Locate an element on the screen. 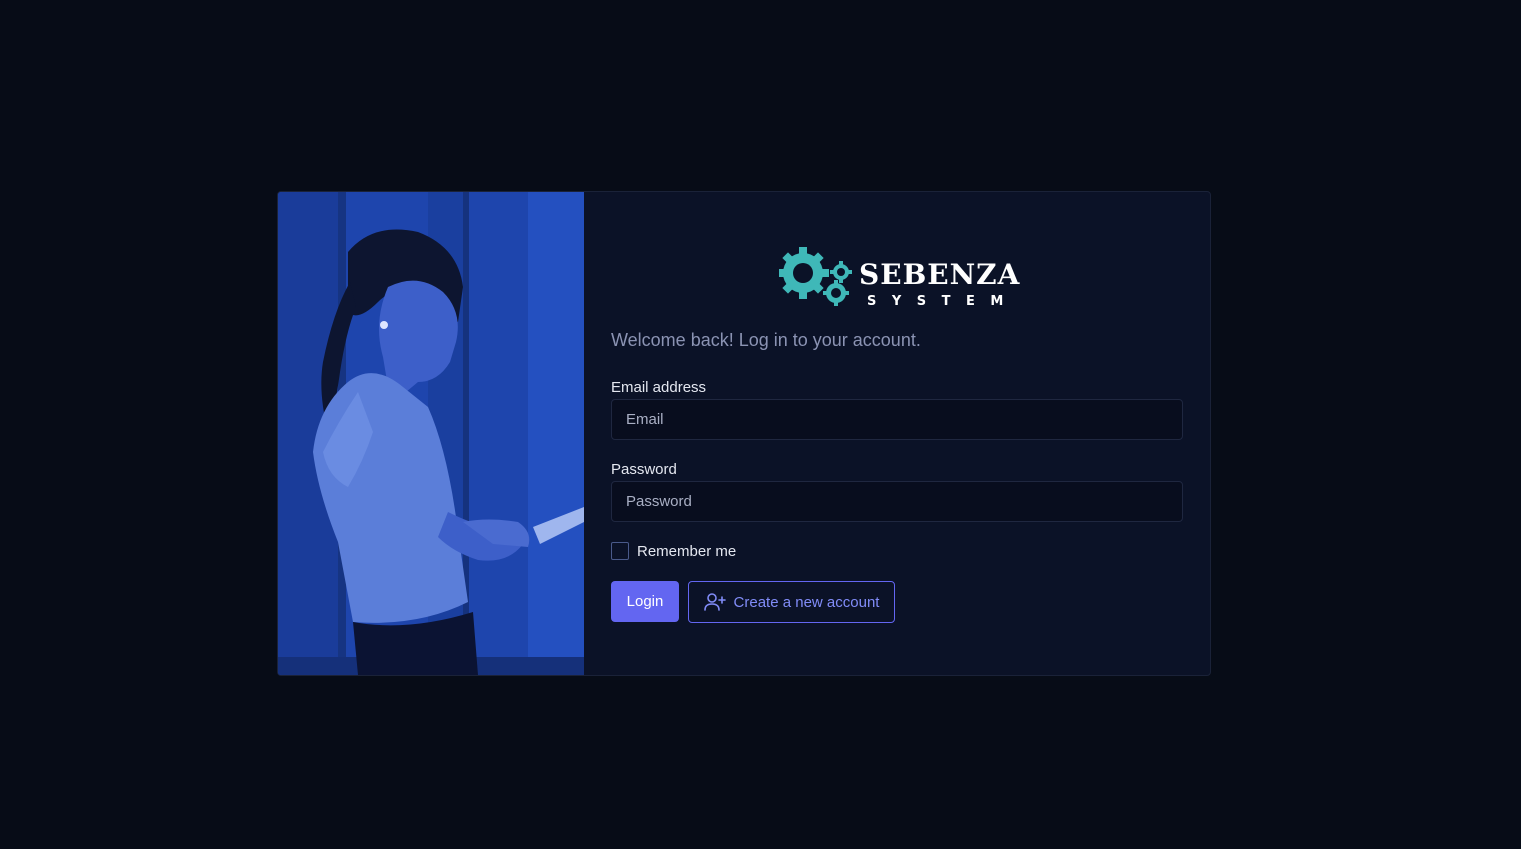 This screenshot has height=849, width=1521. brand-name: SEBENZA is located at coordinates (940, 274).